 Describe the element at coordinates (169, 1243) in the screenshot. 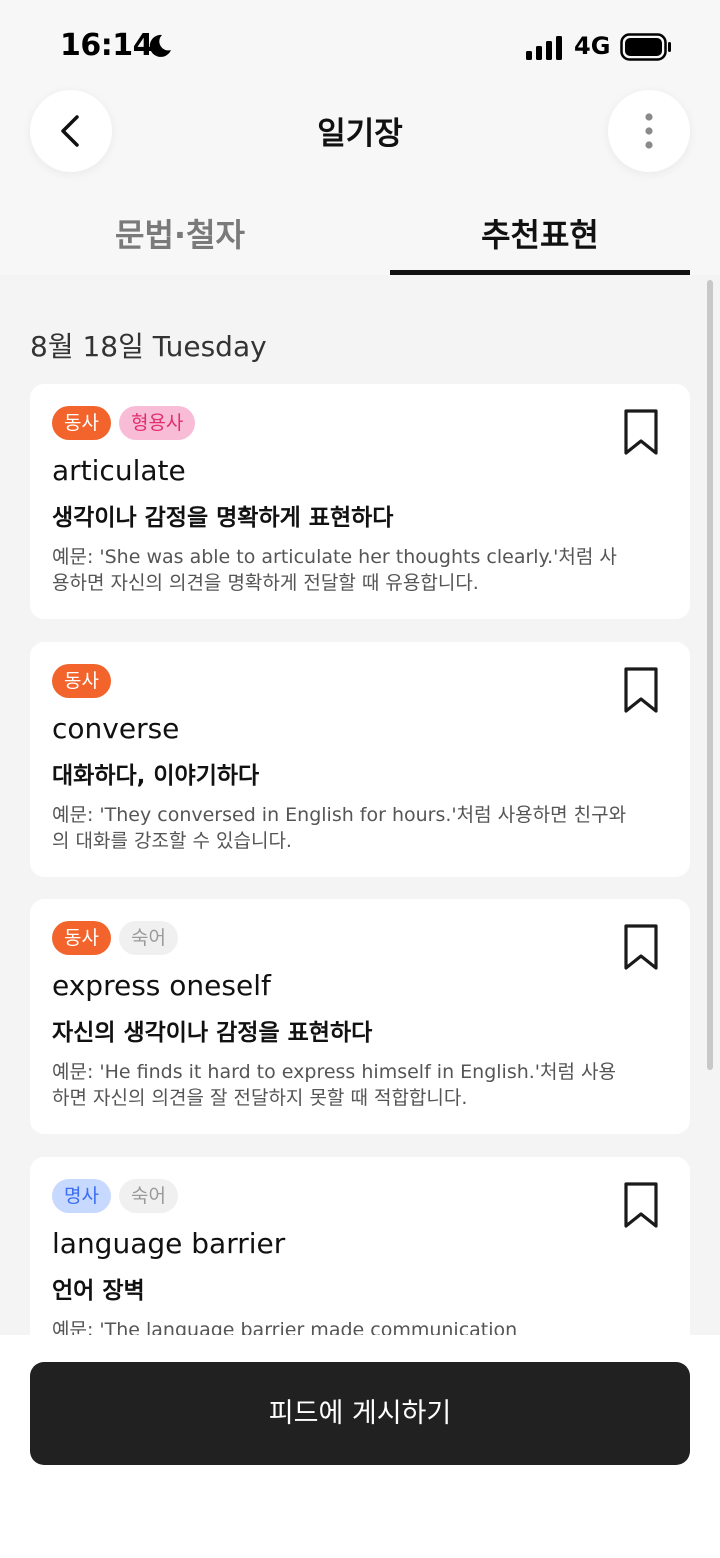

I see `expression-word: language barrier` at that location.